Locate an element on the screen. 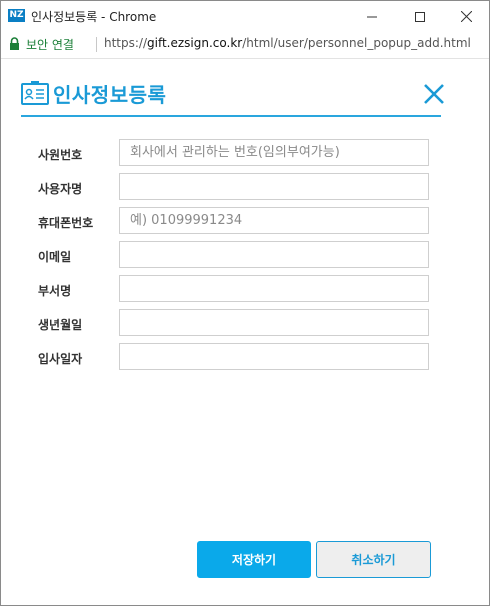 This screenshot has width=490, height=606. user-name-input is located at coordinates (274, 186).